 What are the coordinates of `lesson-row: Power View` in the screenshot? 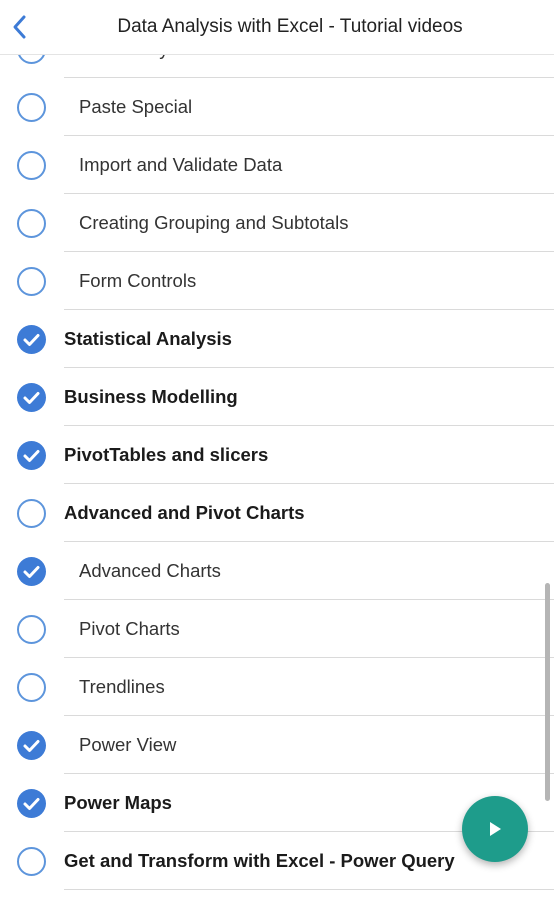 It's located at (277, 745).